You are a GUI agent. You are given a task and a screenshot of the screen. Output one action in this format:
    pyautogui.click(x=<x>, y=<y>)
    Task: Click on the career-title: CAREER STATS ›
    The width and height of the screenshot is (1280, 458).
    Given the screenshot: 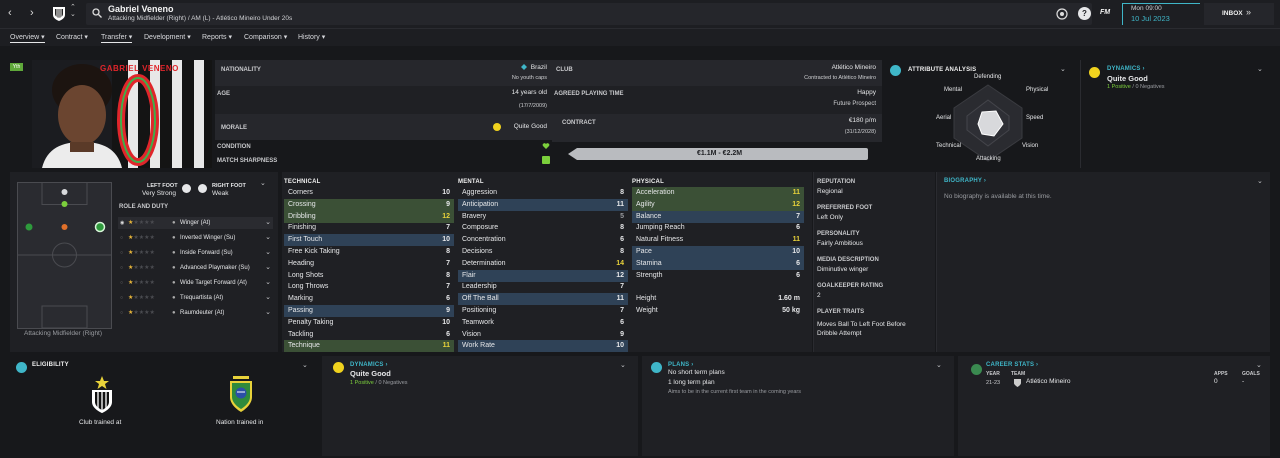 What is the action you would take?
    pyautogui.click(x=1012, y=365)
    